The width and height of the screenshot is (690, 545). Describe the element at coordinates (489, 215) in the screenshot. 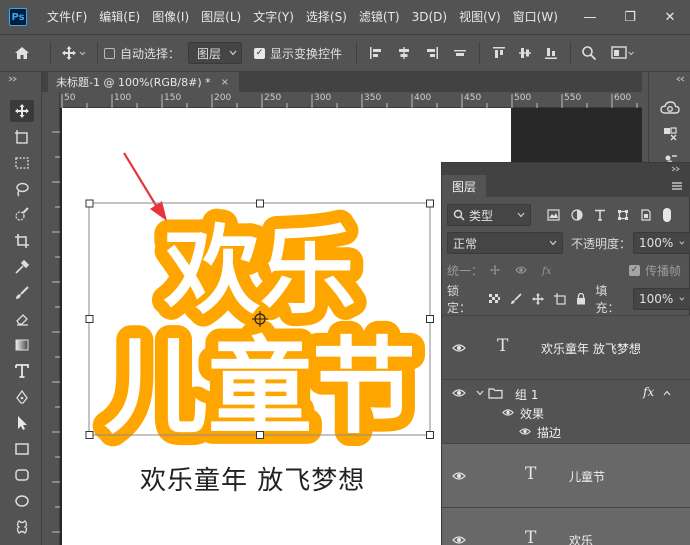

I see `filter-kind-dropdown: 类型` at that location.